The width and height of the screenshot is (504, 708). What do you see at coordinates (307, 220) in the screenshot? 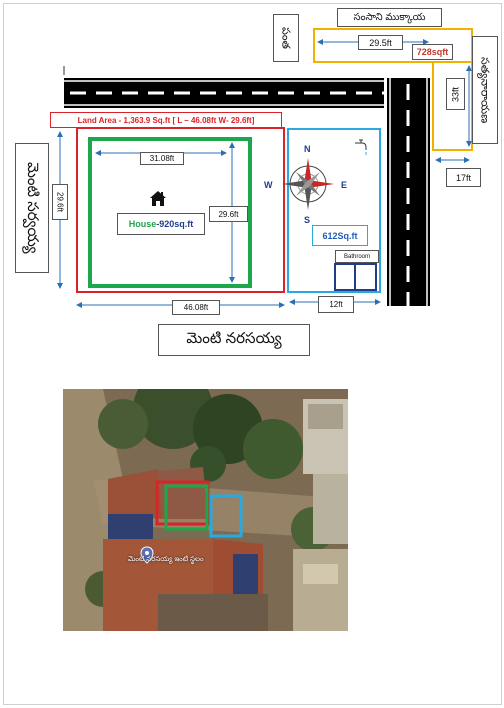
I see `compass-south: S` at bounding box center [307, 220].